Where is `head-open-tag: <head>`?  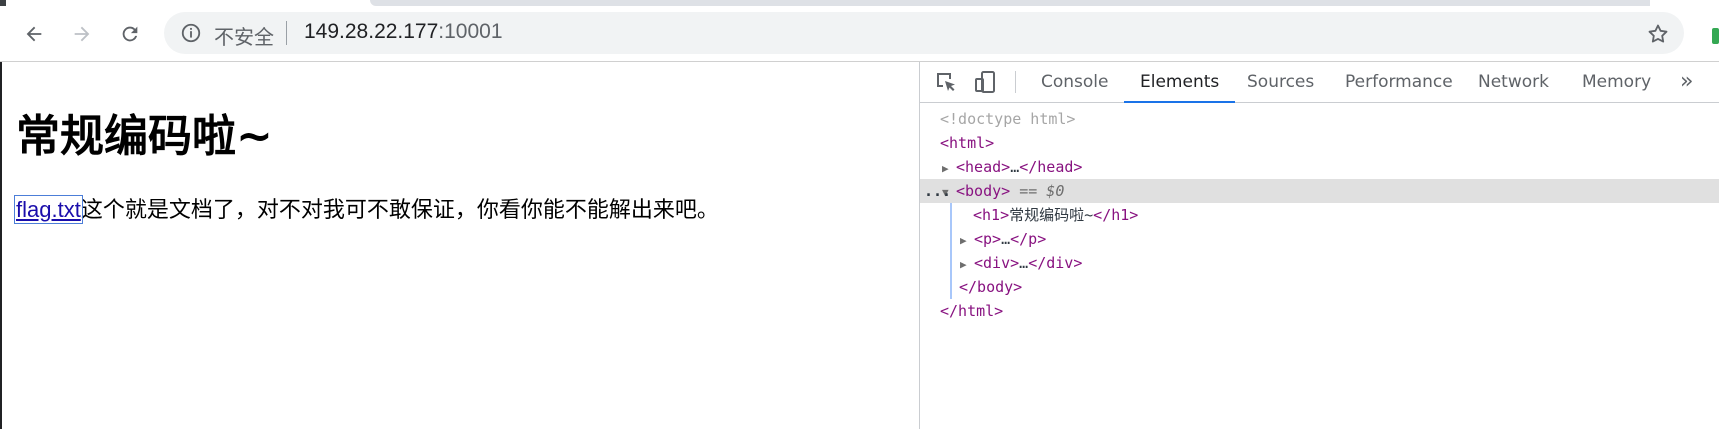 head-open-tag: <head> is located at coordinates (983, 167).